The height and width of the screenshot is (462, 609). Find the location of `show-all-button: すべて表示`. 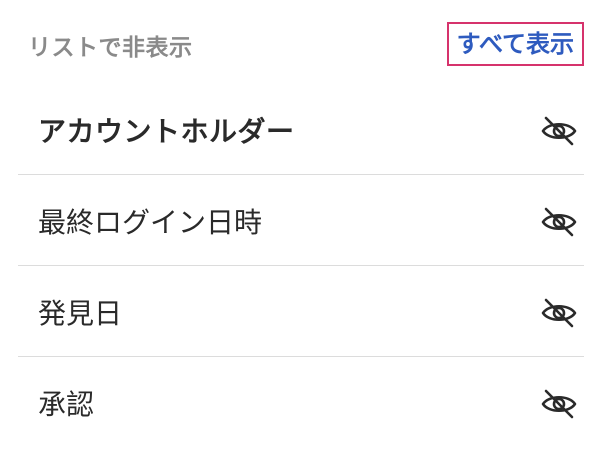

show-all-button: すべて表示 is located at coordinates (515, 44).